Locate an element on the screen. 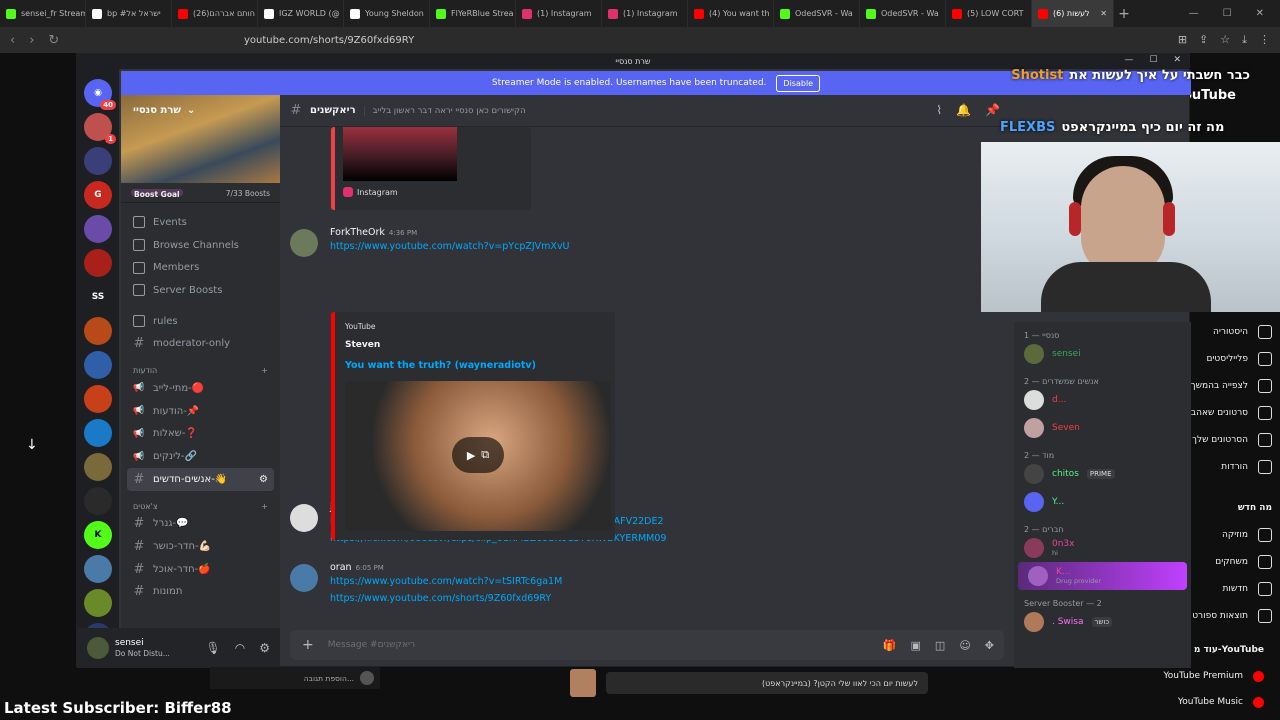 The width and height of the screenshot is (1280, 720). reload-icon: ↻ is located at coordinates (53, 40).